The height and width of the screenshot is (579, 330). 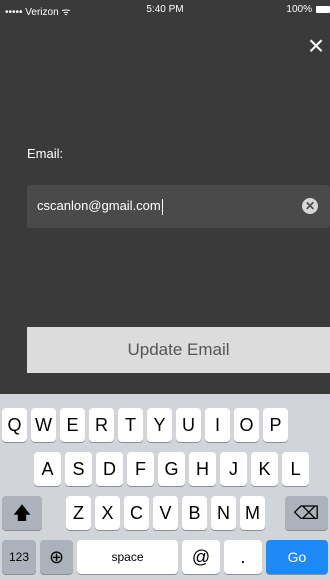 I want to click on key-c: C, so click(x=136, y=513).